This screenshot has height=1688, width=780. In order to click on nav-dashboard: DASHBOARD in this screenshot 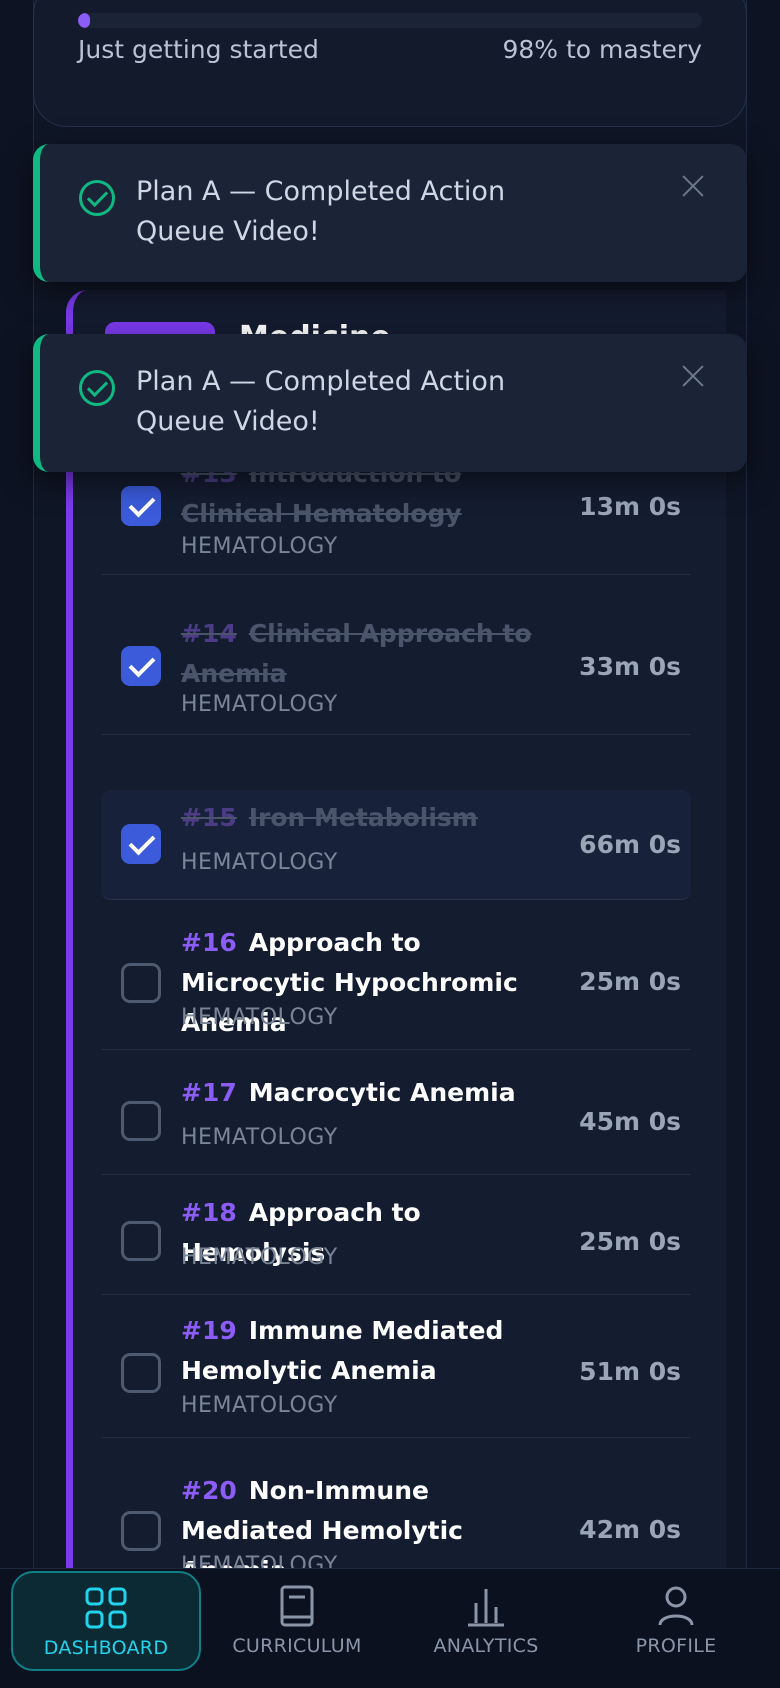, I will do `click(106, 1621)`.